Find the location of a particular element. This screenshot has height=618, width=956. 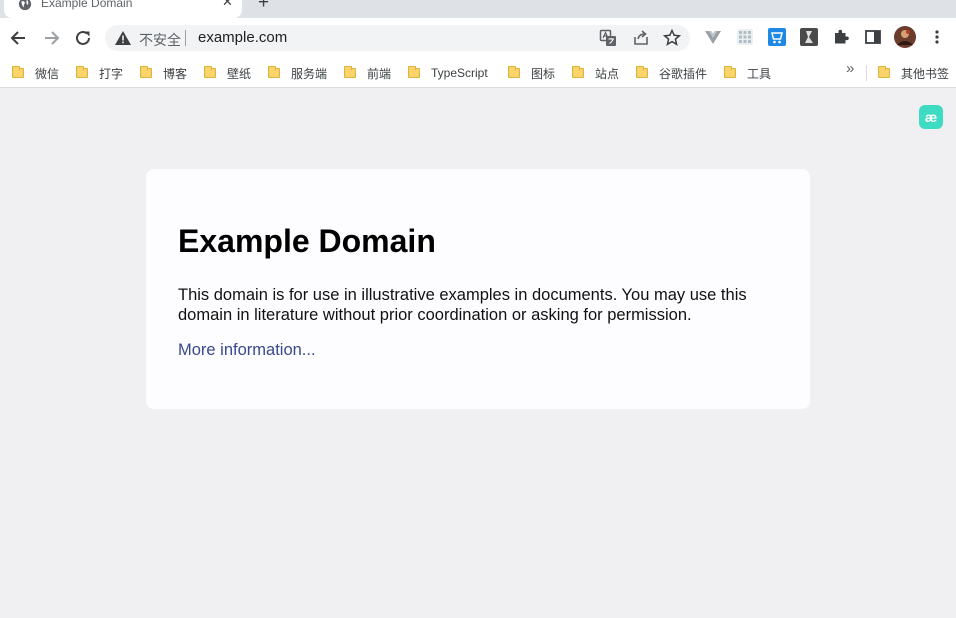

bookmark-typescript: TypeScript is located at coordinates (448, 73).